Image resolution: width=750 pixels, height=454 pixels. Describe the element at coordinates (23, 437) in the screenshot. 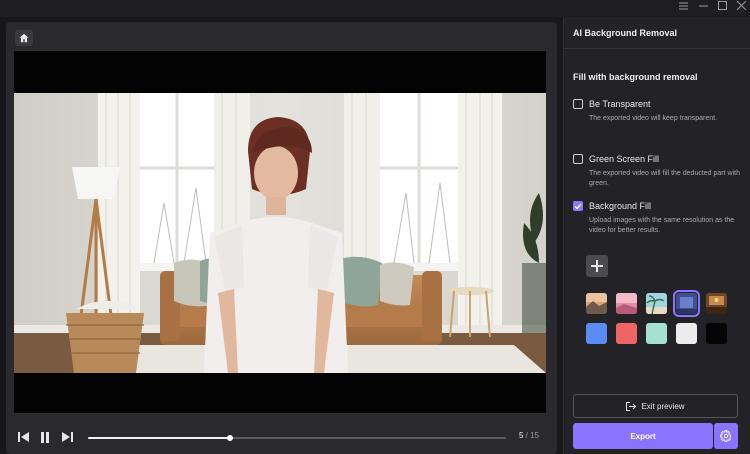

I see `step-back-icon` at that location.